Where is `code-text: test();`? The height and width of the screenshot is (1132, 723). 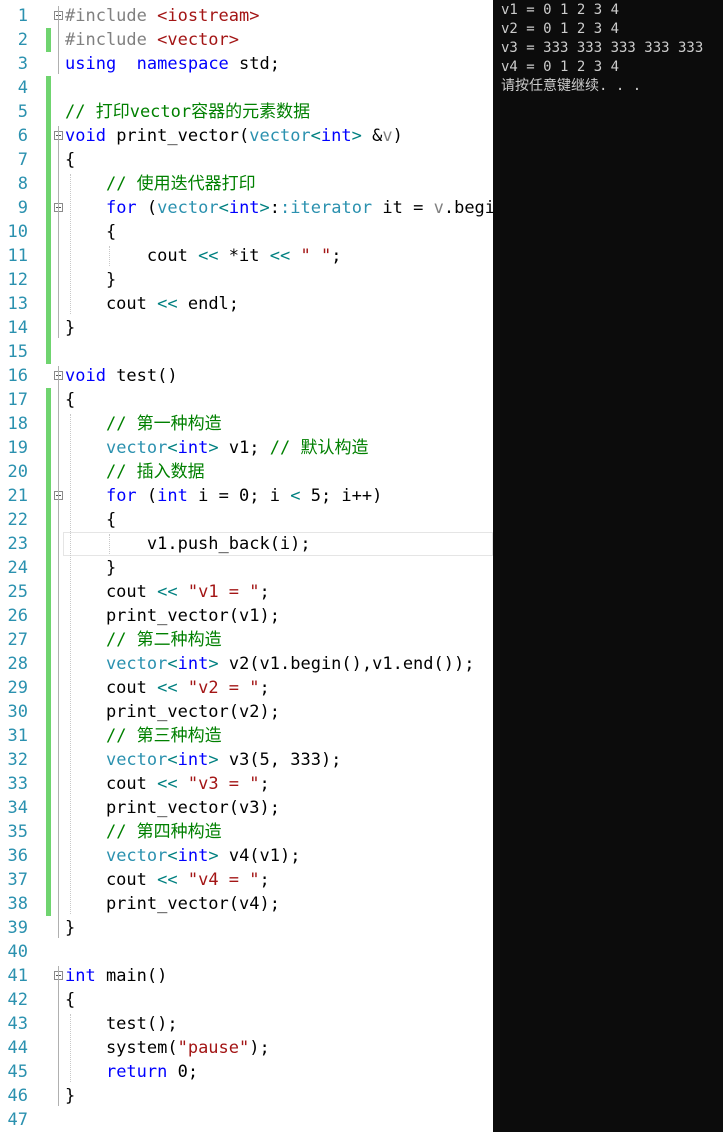 code-text: test(); is located at coordinates (121, 1024).